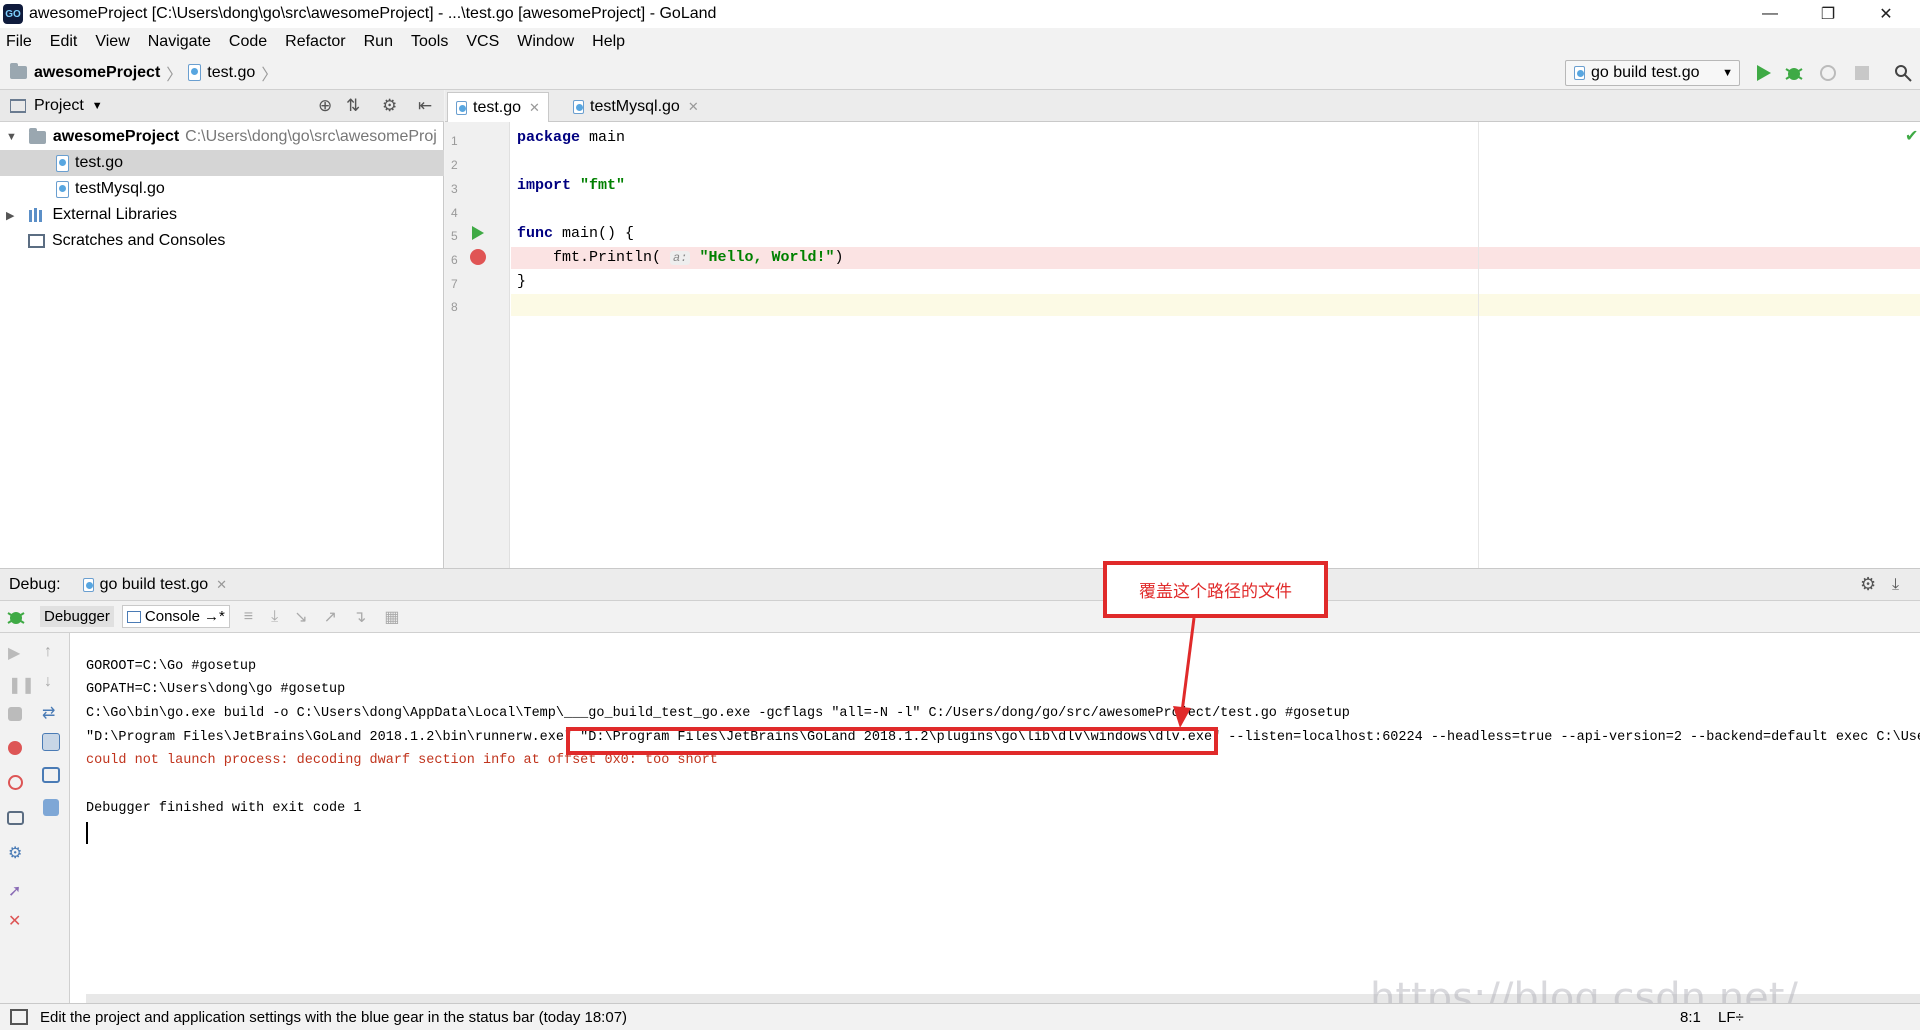 This screenshot has height=1030, width=1920. I want to click on breadcrumb-file: test.go, so click(221, 73).